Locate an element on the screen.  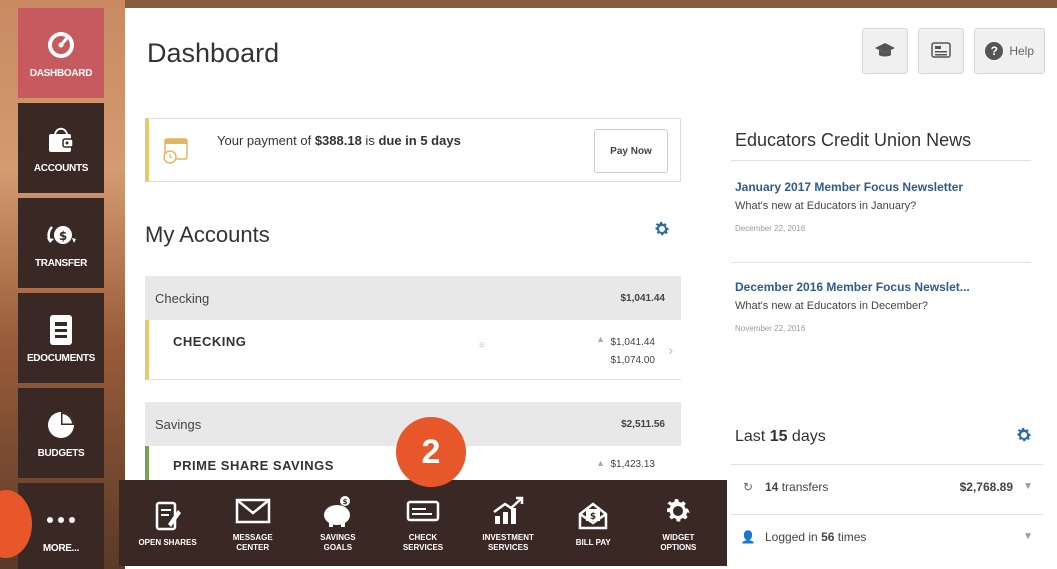
account-name: PRIME SHARE SAVINGS is located at coordinates (253, 465).